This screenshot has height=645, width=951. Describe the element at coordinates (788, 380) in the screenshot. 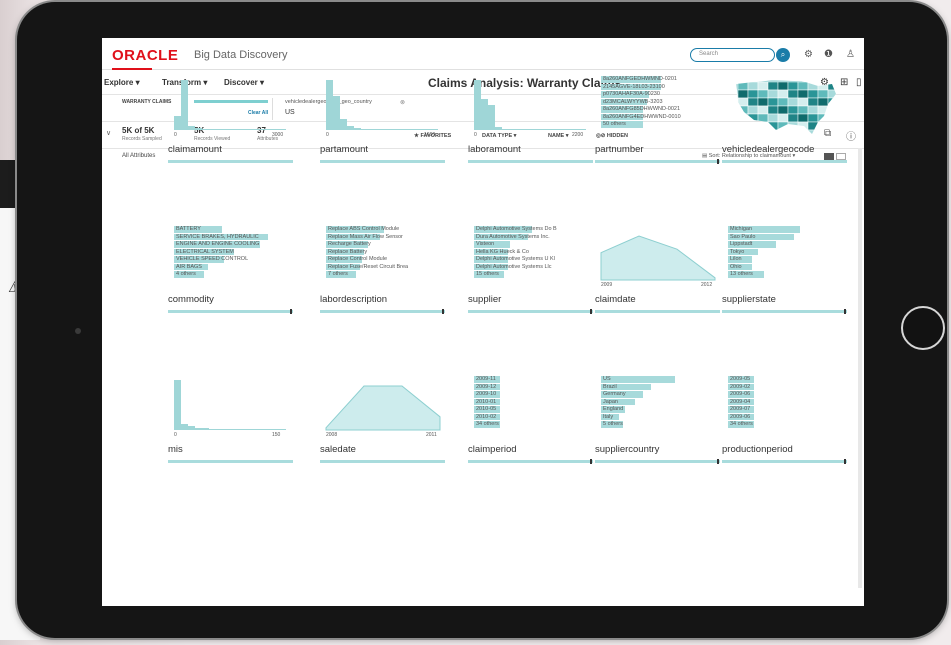

I see `list-item: 2009-05` at that location.